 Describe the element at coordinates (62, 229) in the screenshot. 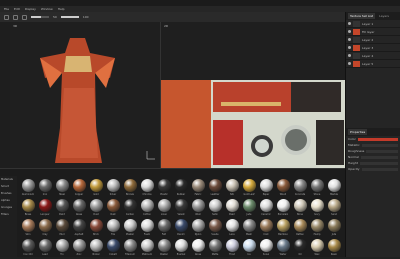

I see `material-thumbnail: Mud` at that location.